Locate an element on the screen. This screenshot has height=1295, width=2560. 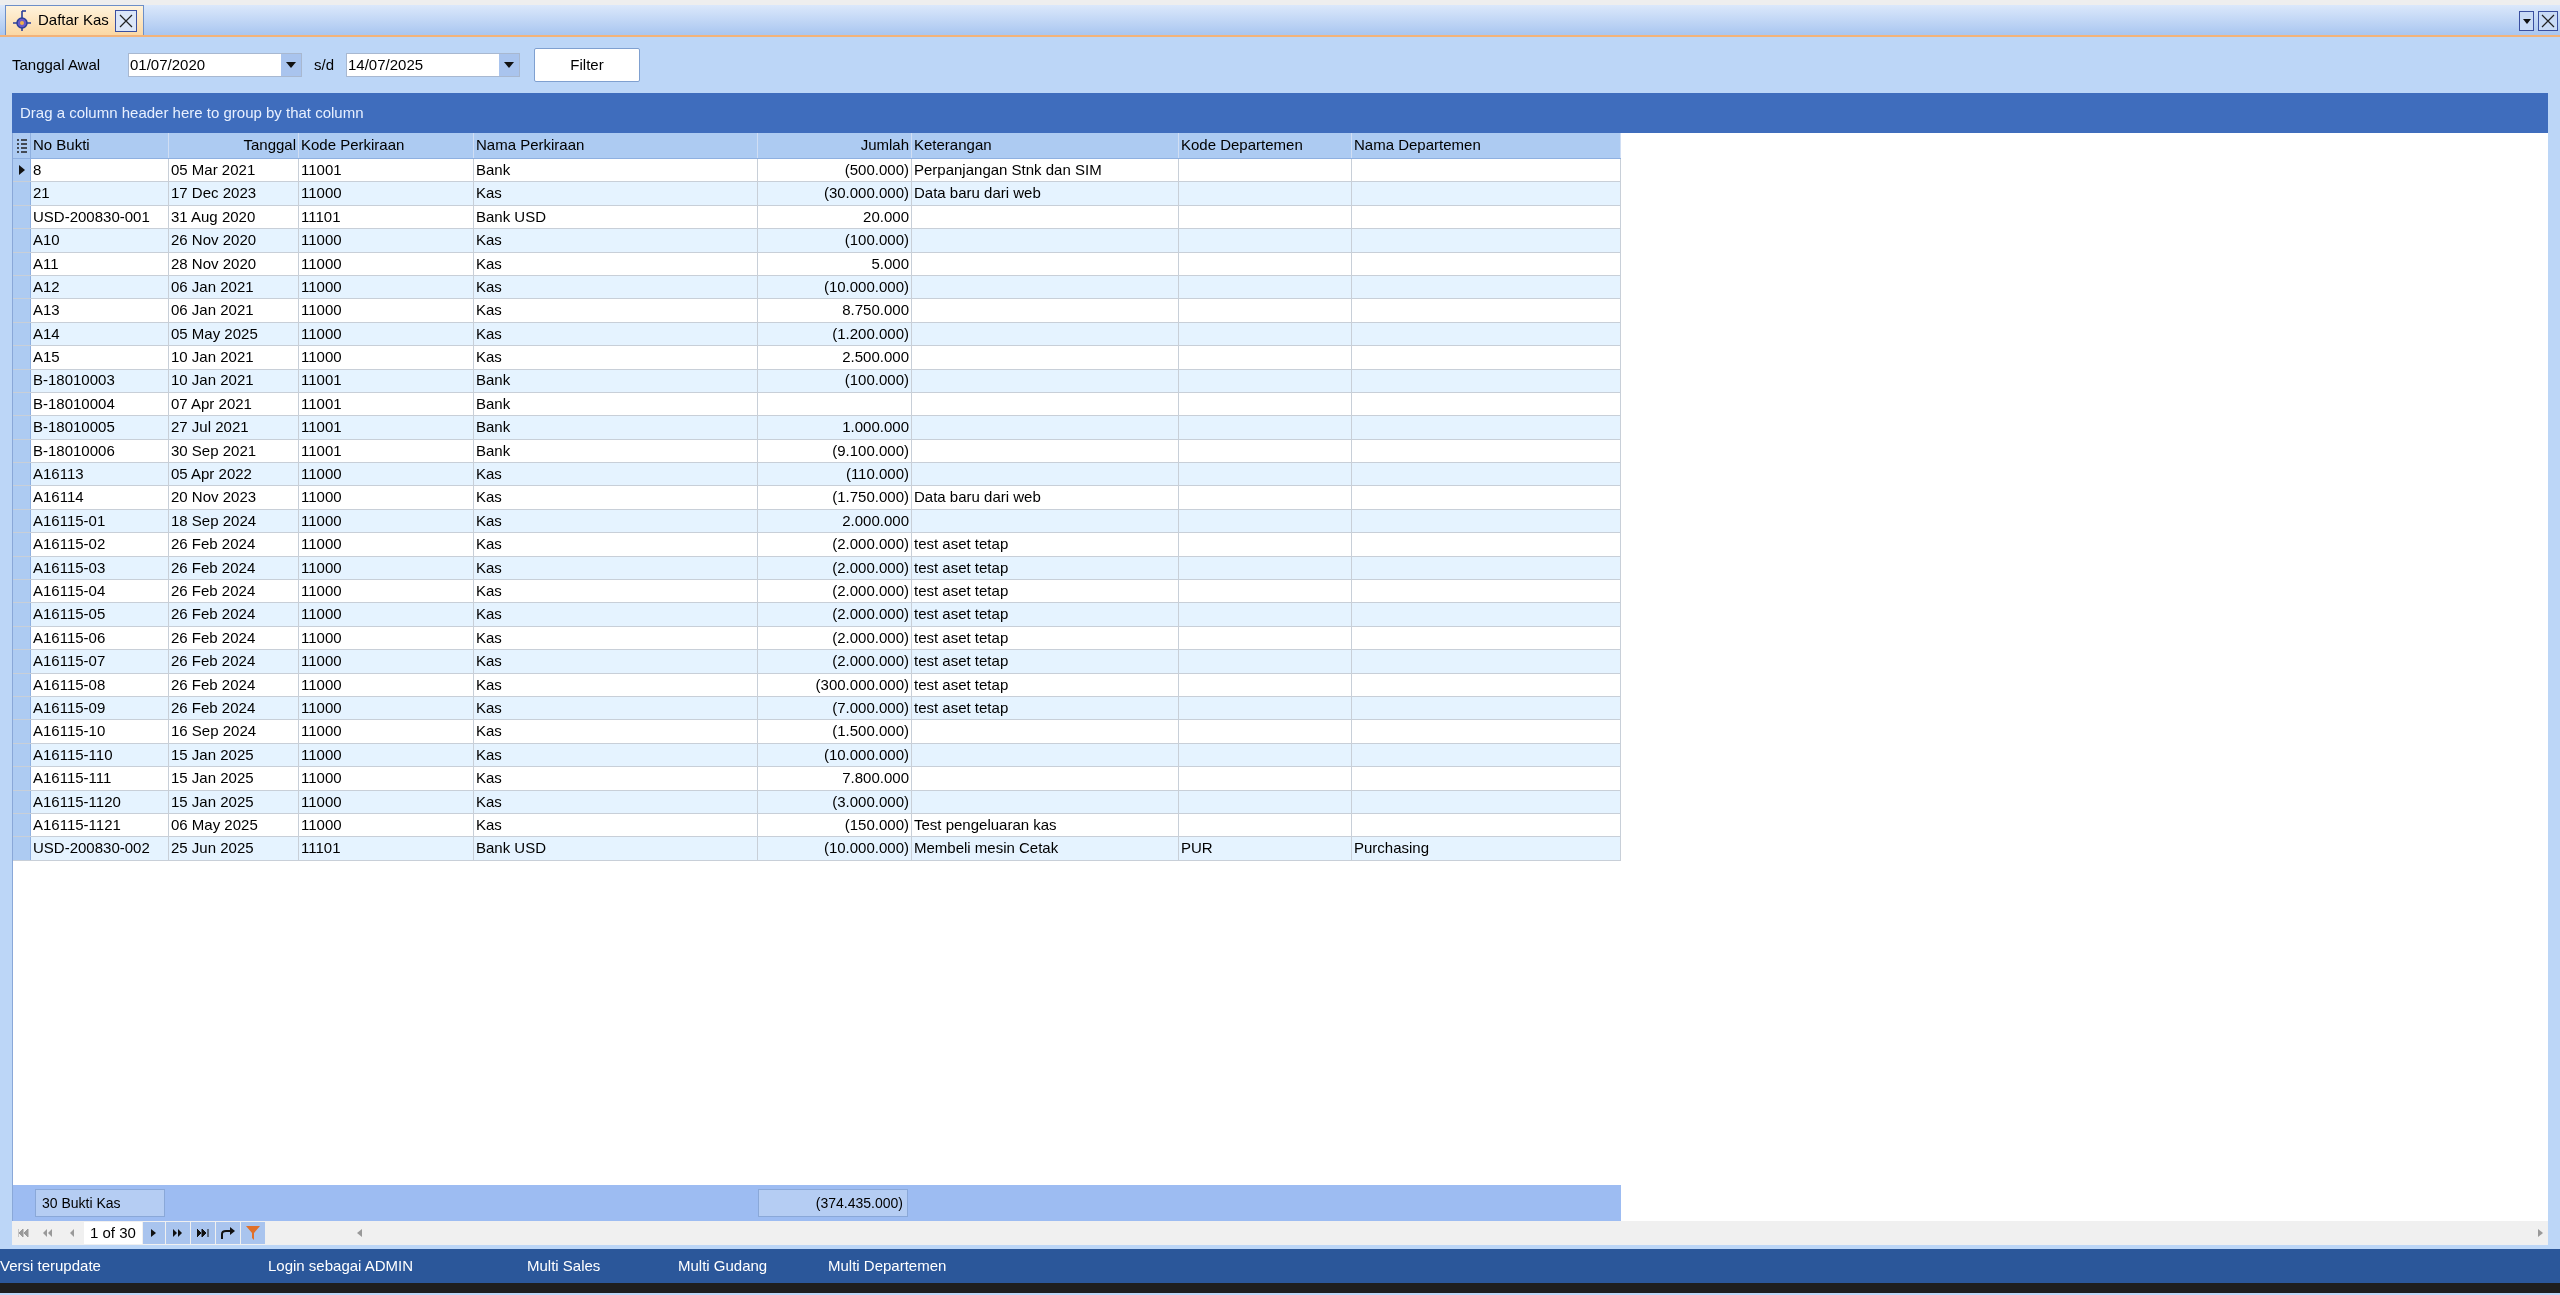
table-cell-text: B-18010006 is located at coordinates (74, 450).